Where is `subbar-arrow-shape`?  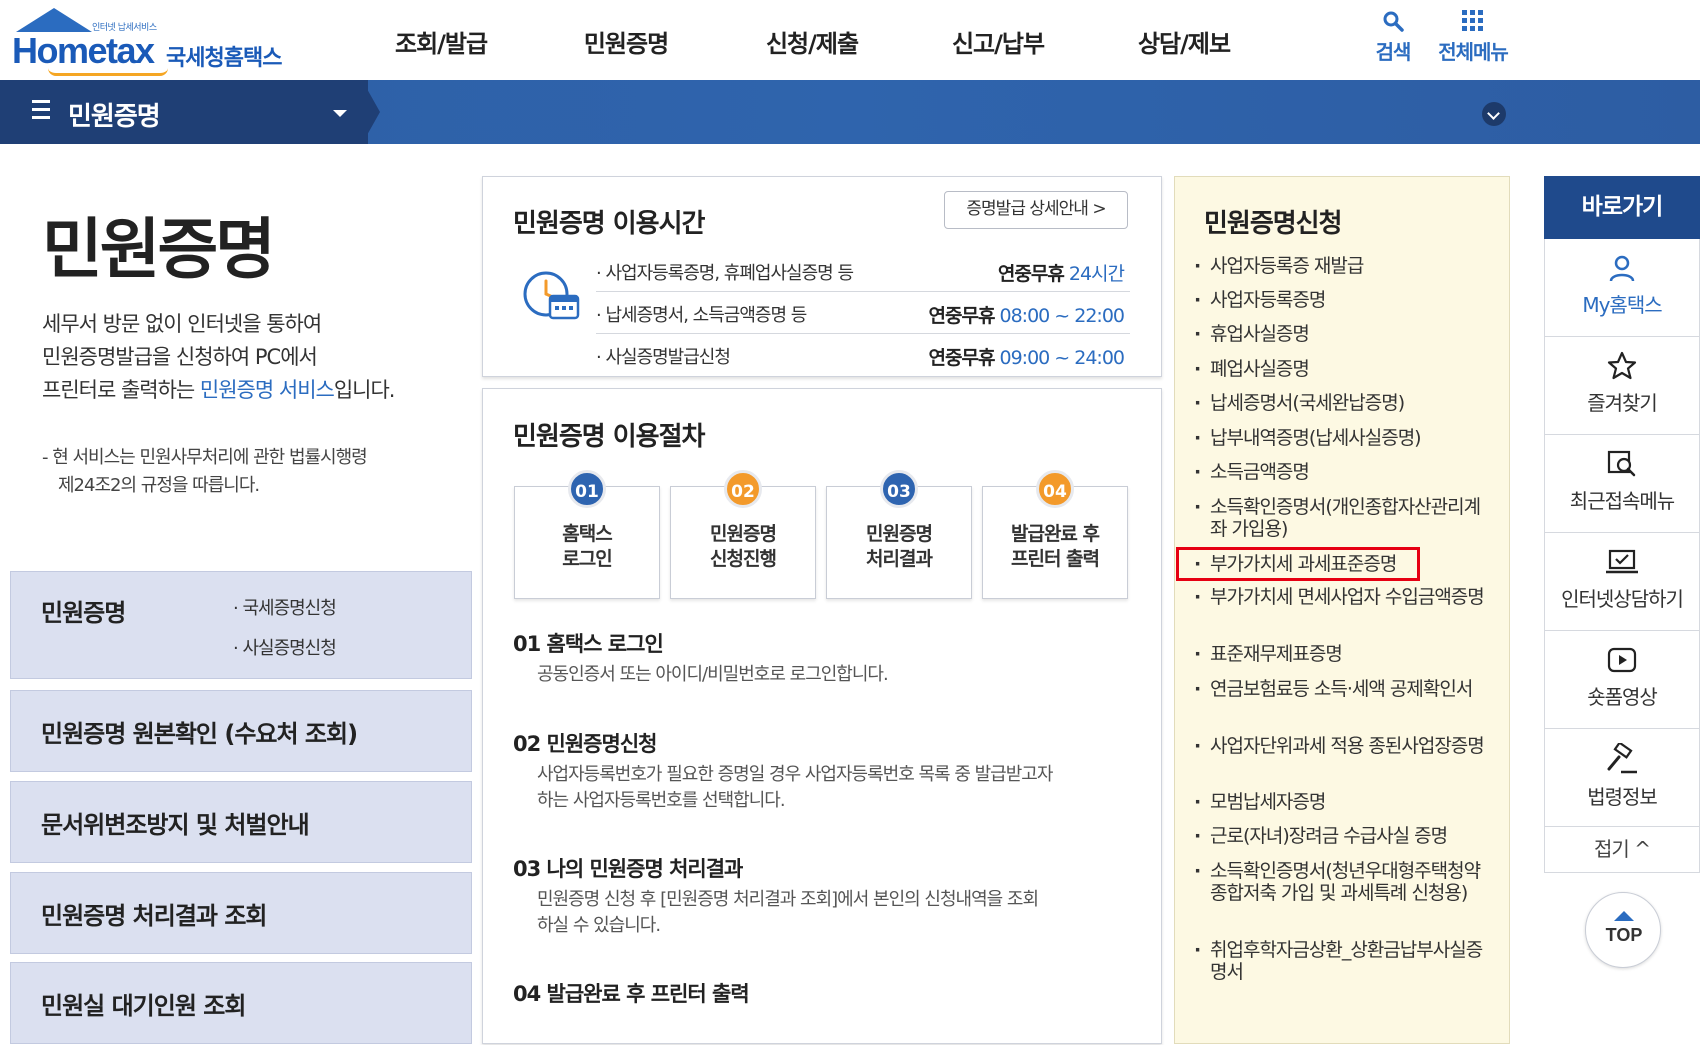 subbar-arrow-shape is located at coordinates (371, 112).